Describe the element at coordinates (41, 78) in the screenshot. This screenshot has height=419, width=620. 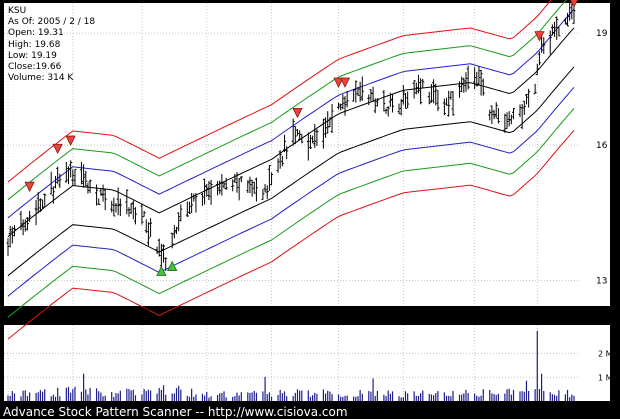
I see `volume-label: Volume: 314 K` at that location.